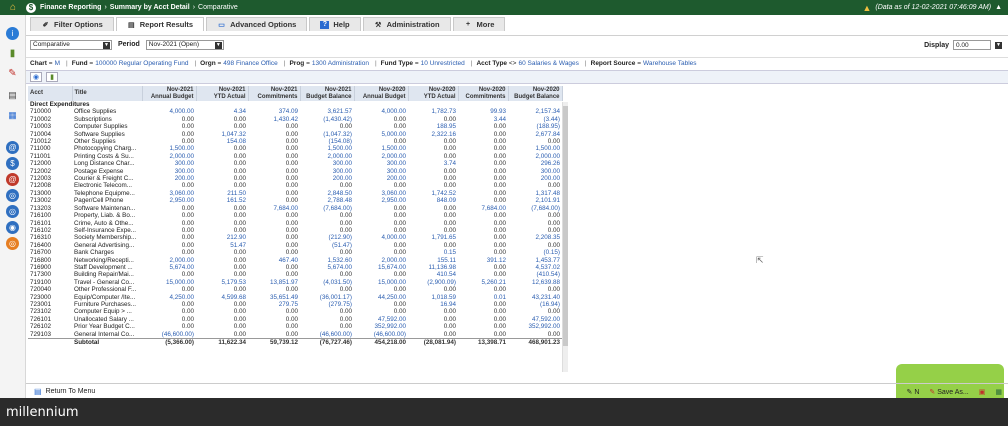 The width and height of the screenshot is (1008, 426). What do you see at coordinates (50, 93) in the screenshot?
I see `column-header: Acct` at bounding box center [50, 93].